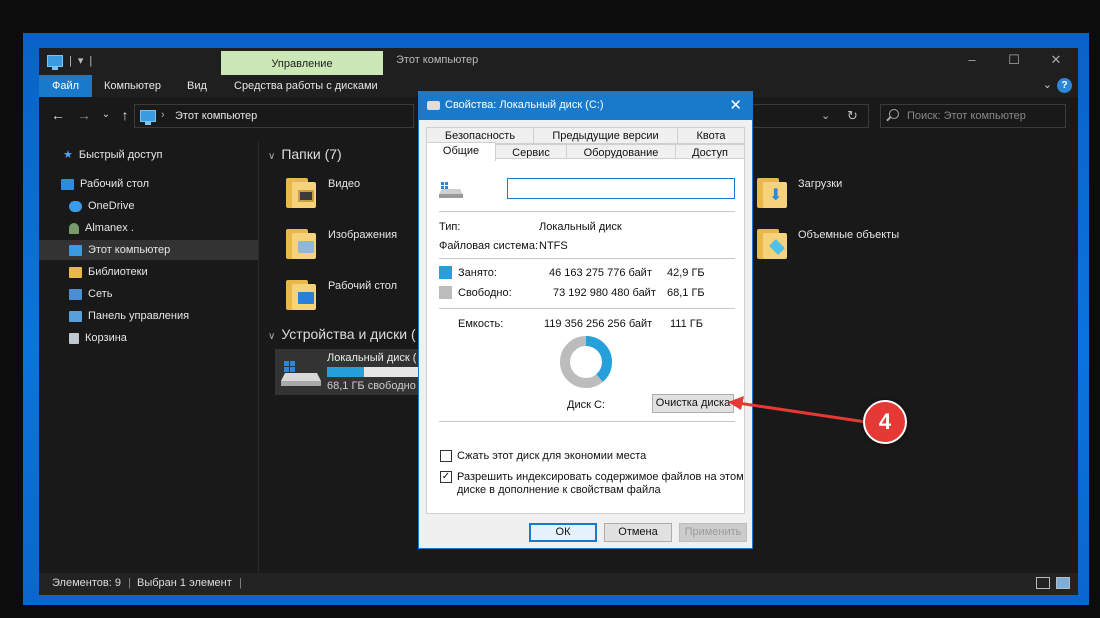 This screenshot has width=1100, height=618. I want to click on filesystem-label: Файловая система:, so click(489, 246).